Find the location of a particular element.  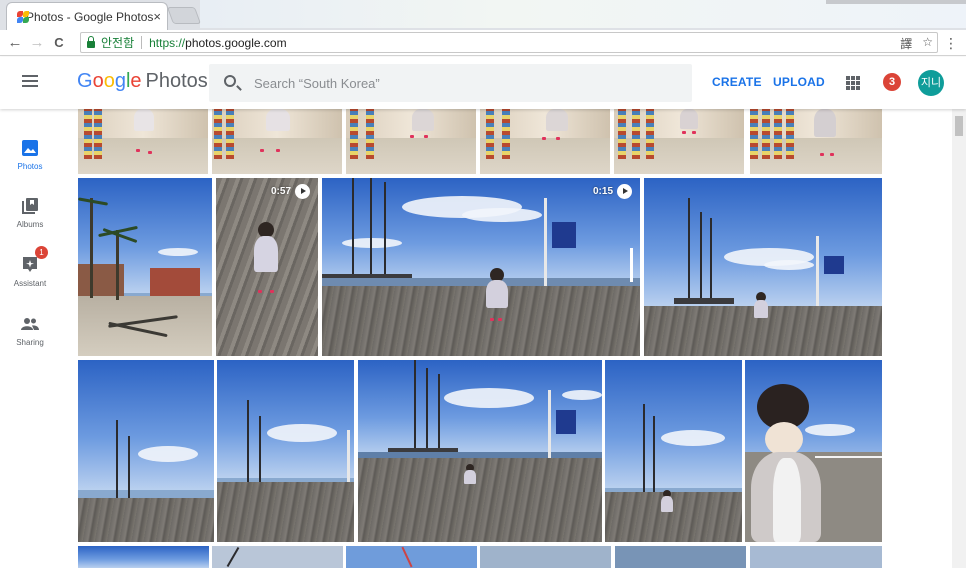

browser-tab-photos: Photos - Google Photos × is located at coordinates (87, 16).